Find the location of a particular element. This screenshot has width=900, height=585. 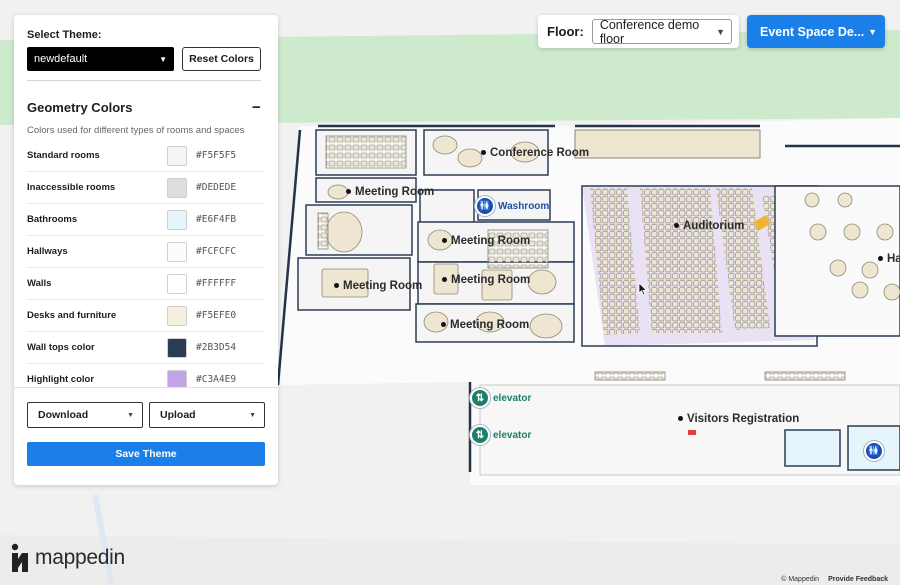

provide-feedback-link: Provide Feedback is located at coordinates (858, 579).